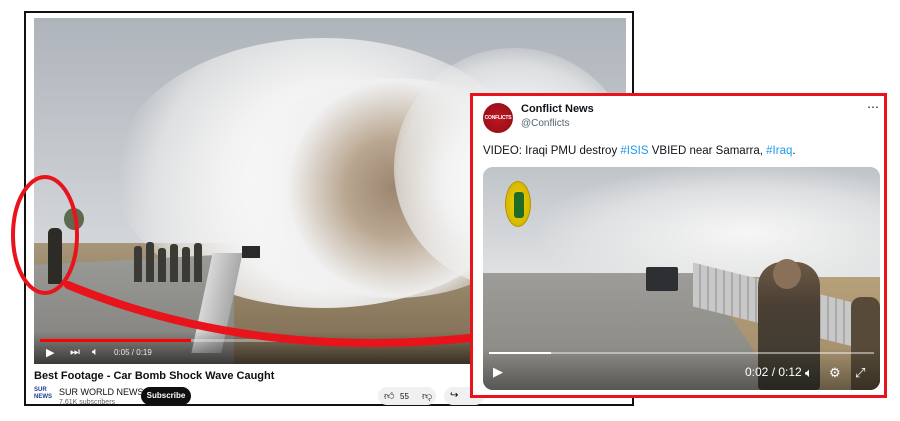 This screenshot has width=900, height=421. Describe the element at coordinates (55, 256) in the screenshot. I see `video-frame-soldier` at that location.